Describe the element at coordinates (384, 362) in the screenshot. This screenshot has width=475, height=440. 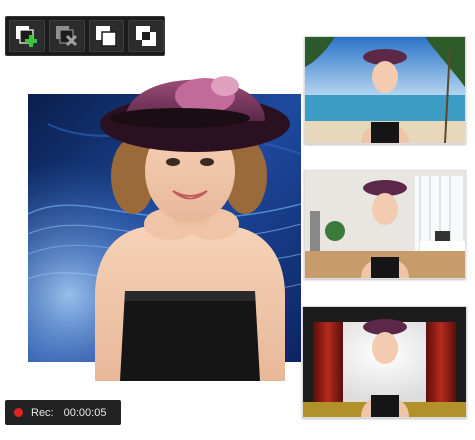
I see `stage-curtain-background-thumbnail` at that location.